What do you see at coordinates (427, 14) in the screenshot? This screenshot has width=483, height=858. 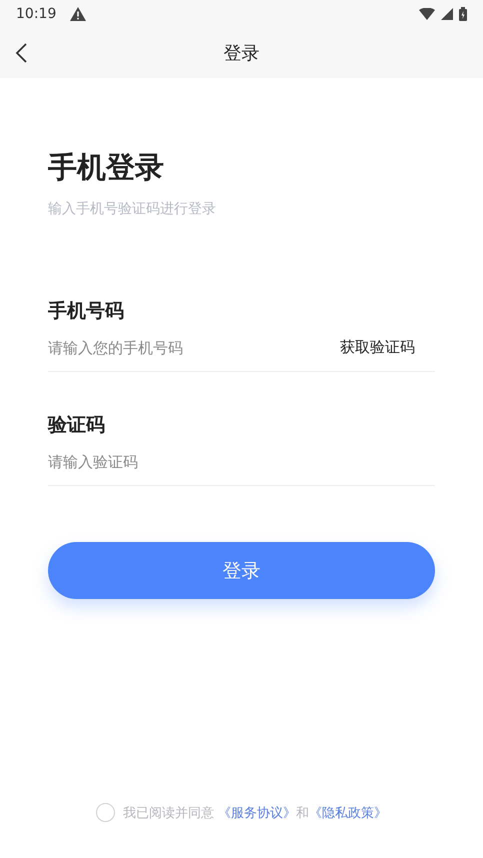 I see `wifi-icon` at bounding box center [427, 14].